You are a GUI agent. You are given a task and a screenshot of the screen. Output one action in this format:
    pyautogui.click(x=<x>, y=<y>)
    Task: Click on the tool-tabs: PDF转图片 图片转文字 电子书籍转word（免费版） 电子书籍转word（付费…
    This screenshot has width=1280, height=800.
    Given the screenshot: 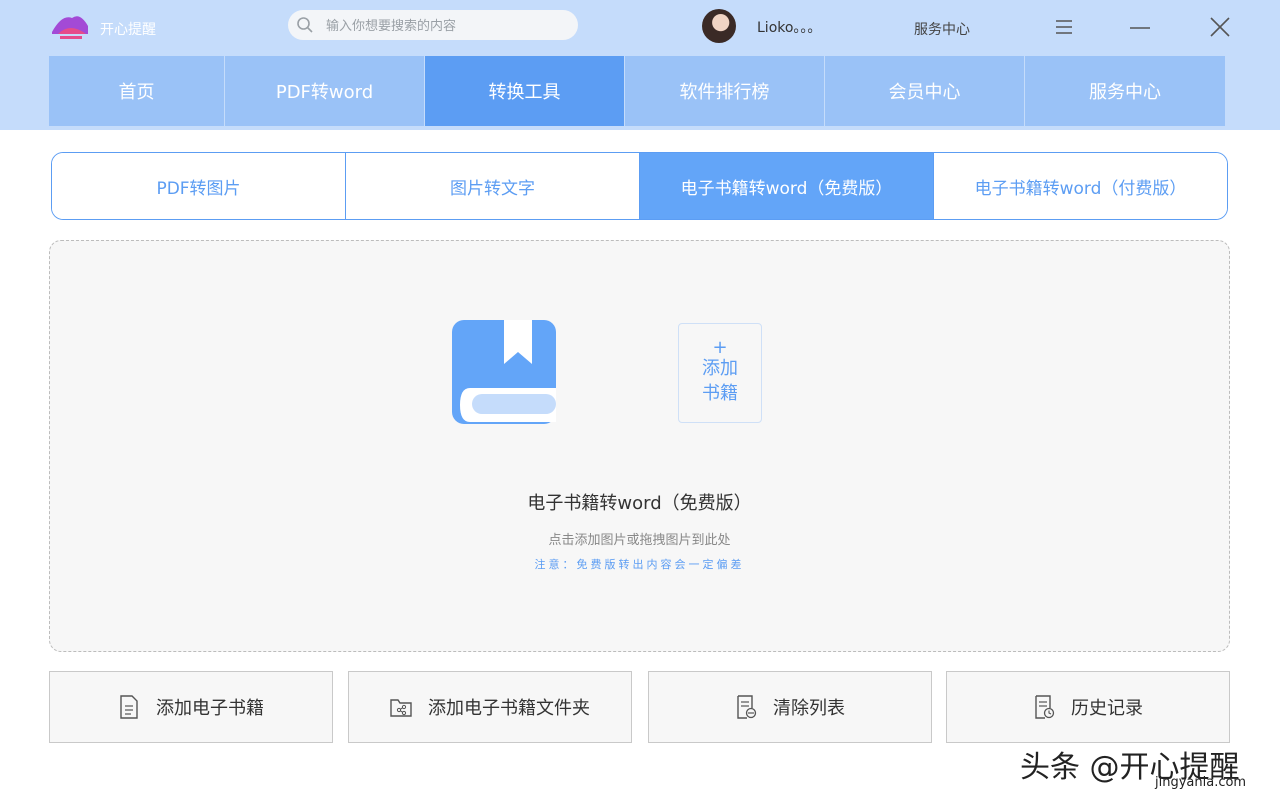 What is the action you would take?
    pyautogui.click(x=639, y=186)
    